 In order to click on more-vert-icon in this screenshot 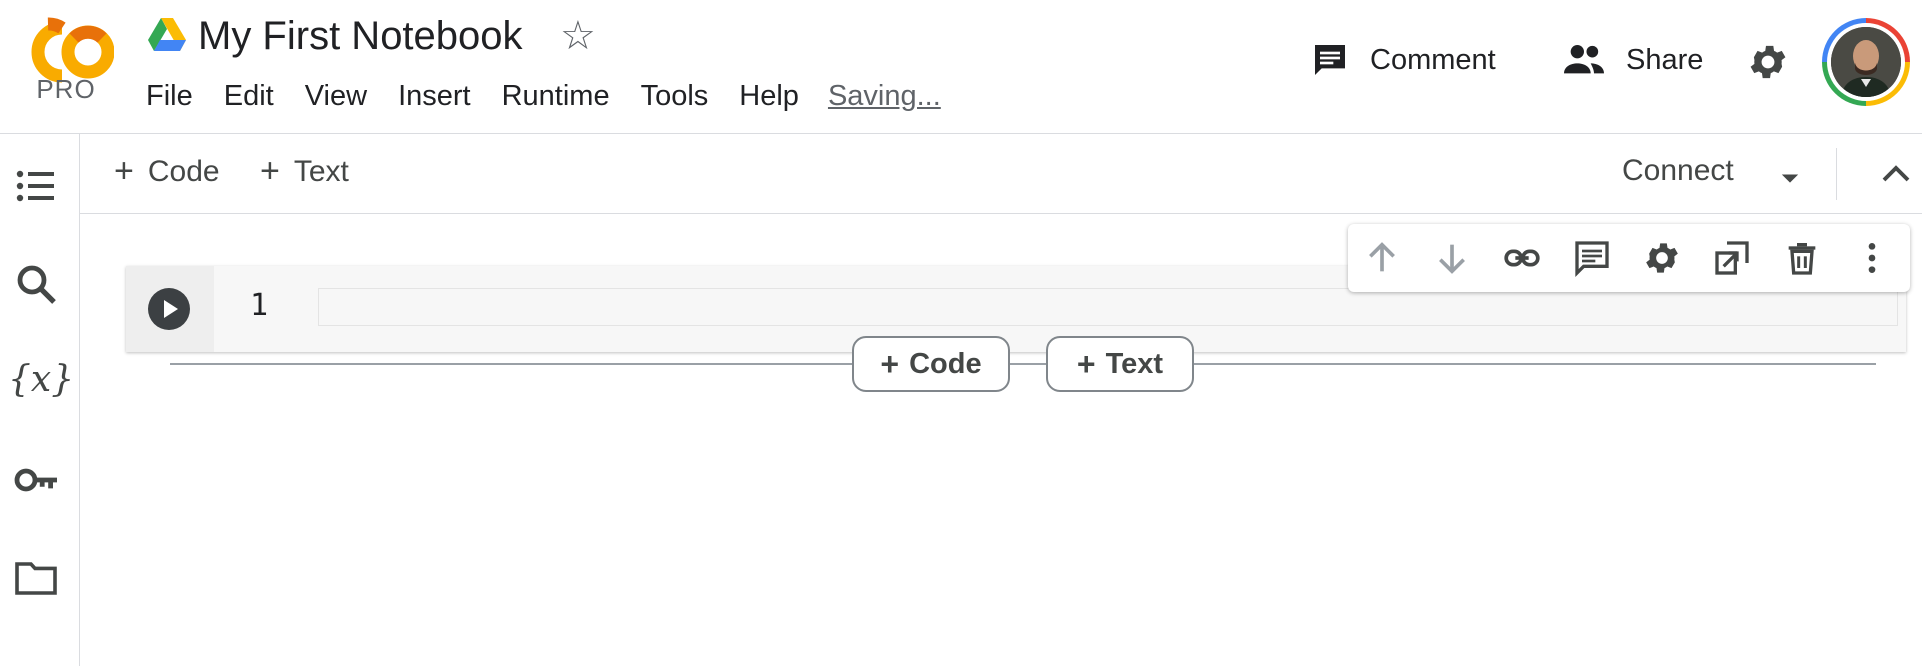, I will do `click(1872, 258)`.